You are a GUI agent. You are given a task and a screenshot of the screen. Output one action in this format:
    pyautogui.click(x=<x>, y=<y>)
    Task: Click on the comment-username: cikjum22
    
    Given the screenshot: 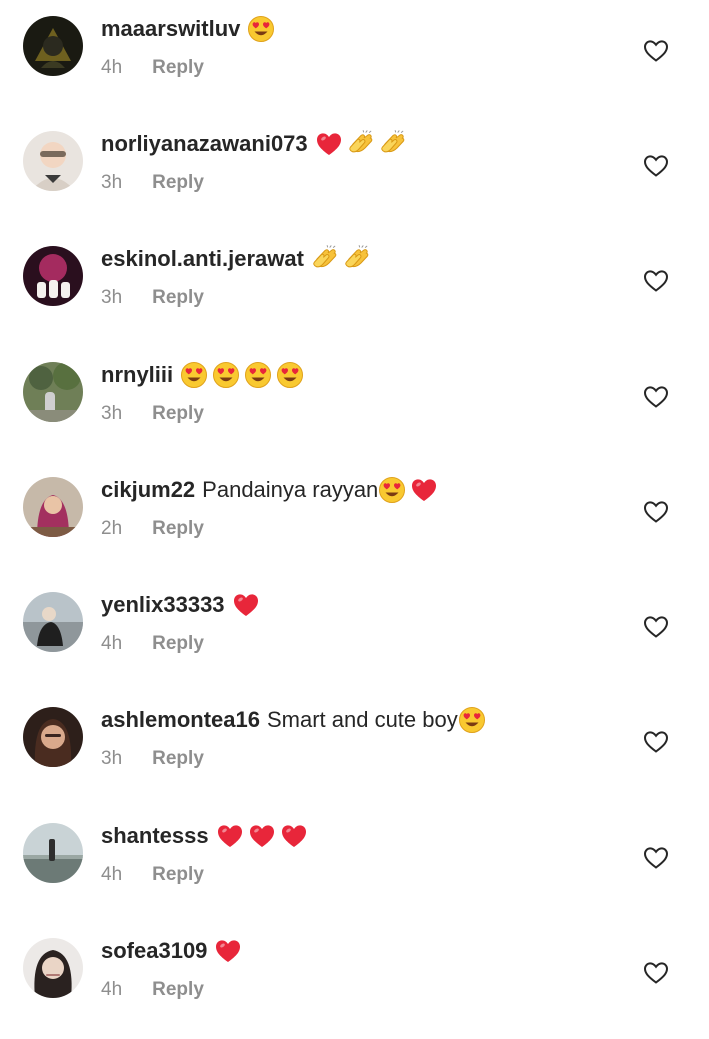 What is the action you would take?
    pyautogui.click(x=148, y=490)
    